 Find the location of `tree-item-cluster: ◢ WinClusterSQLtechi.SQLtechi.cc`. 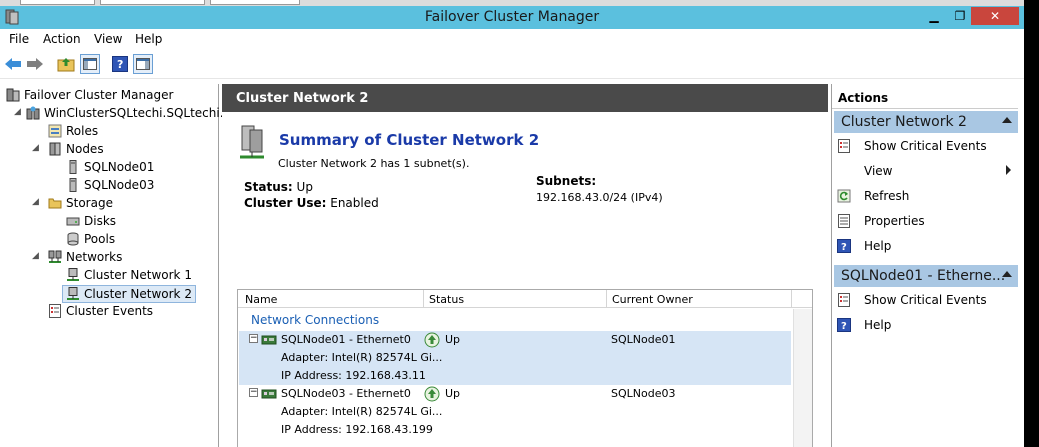

tree-item-cluster: ◢ WinClusterSQLtechi.SQLtechi.cc is located at coordinates (125, 113).